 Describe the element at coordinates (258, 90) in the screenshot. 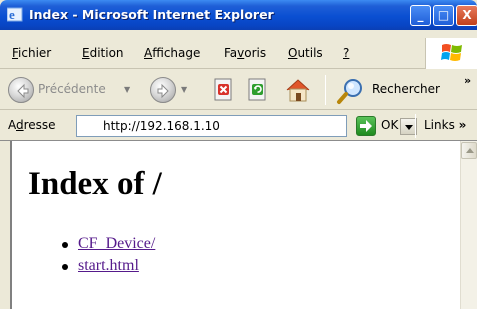

I see `refresh-icon` at that location.